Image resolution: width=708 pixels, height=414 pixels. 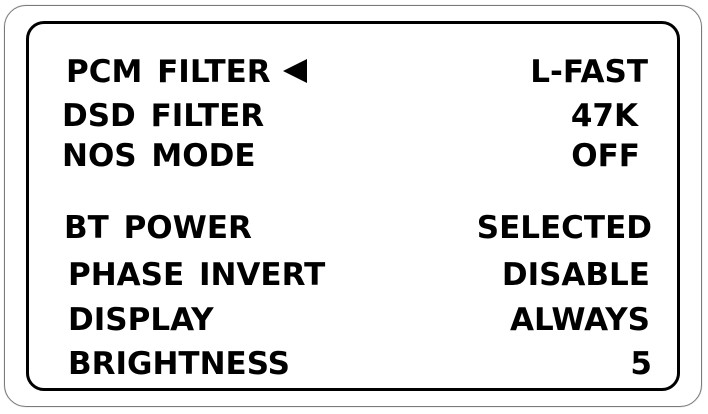 I want to click on menu-label: NOS MODE, so click(x=159, y=156).